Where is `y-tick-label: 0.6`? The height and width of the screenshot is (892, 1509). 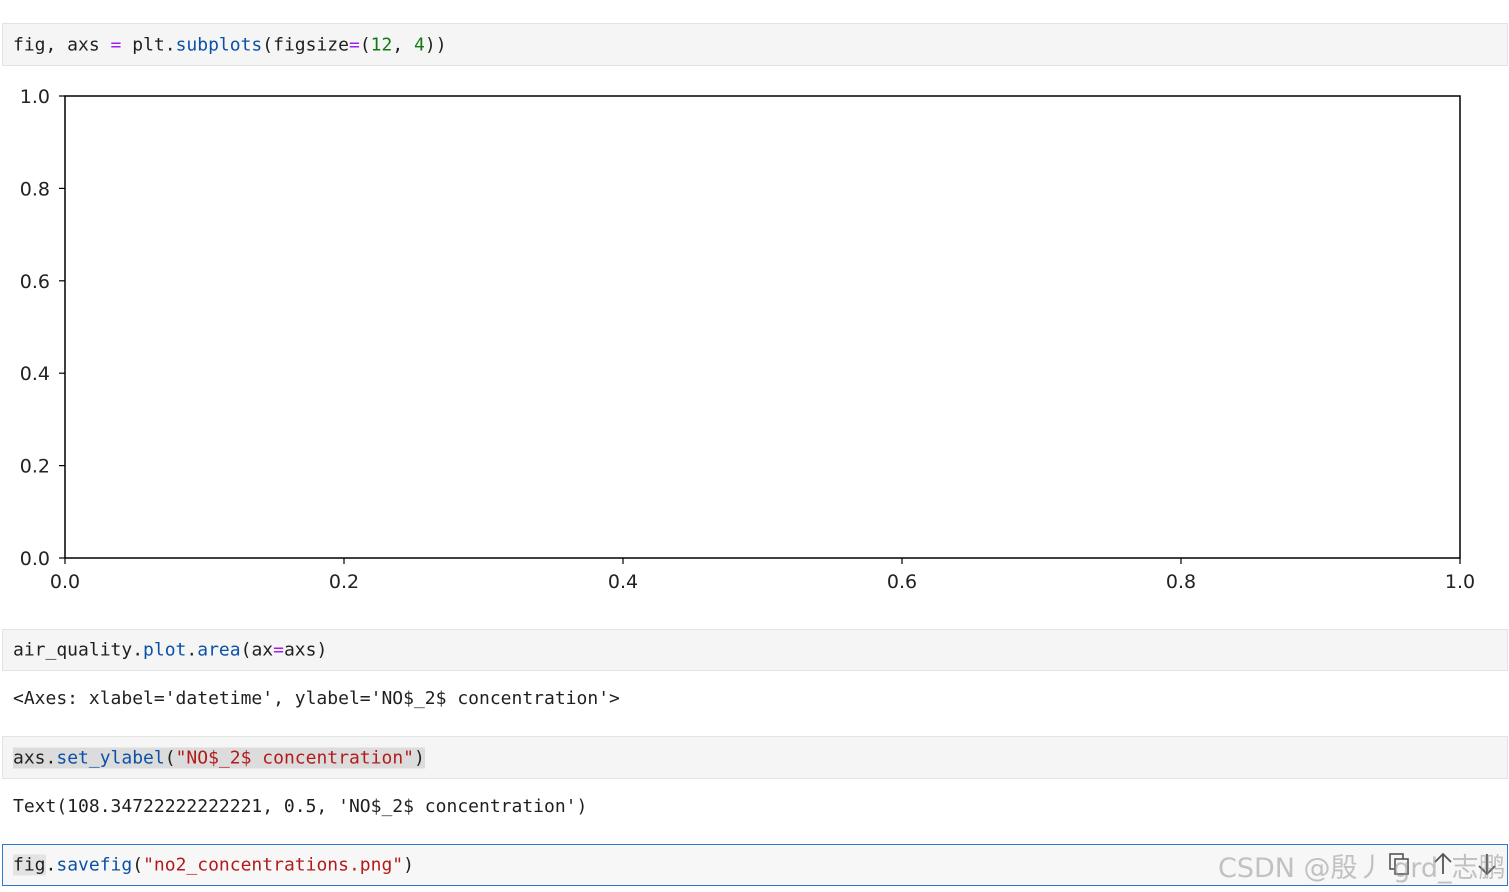 y-tick-label: 0.6 is located at coordinates (35, 282).